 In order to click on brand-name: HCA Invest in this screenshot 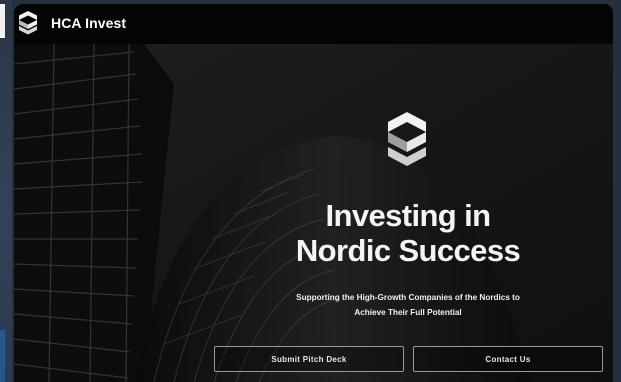, I will do `click(88, 23)`.